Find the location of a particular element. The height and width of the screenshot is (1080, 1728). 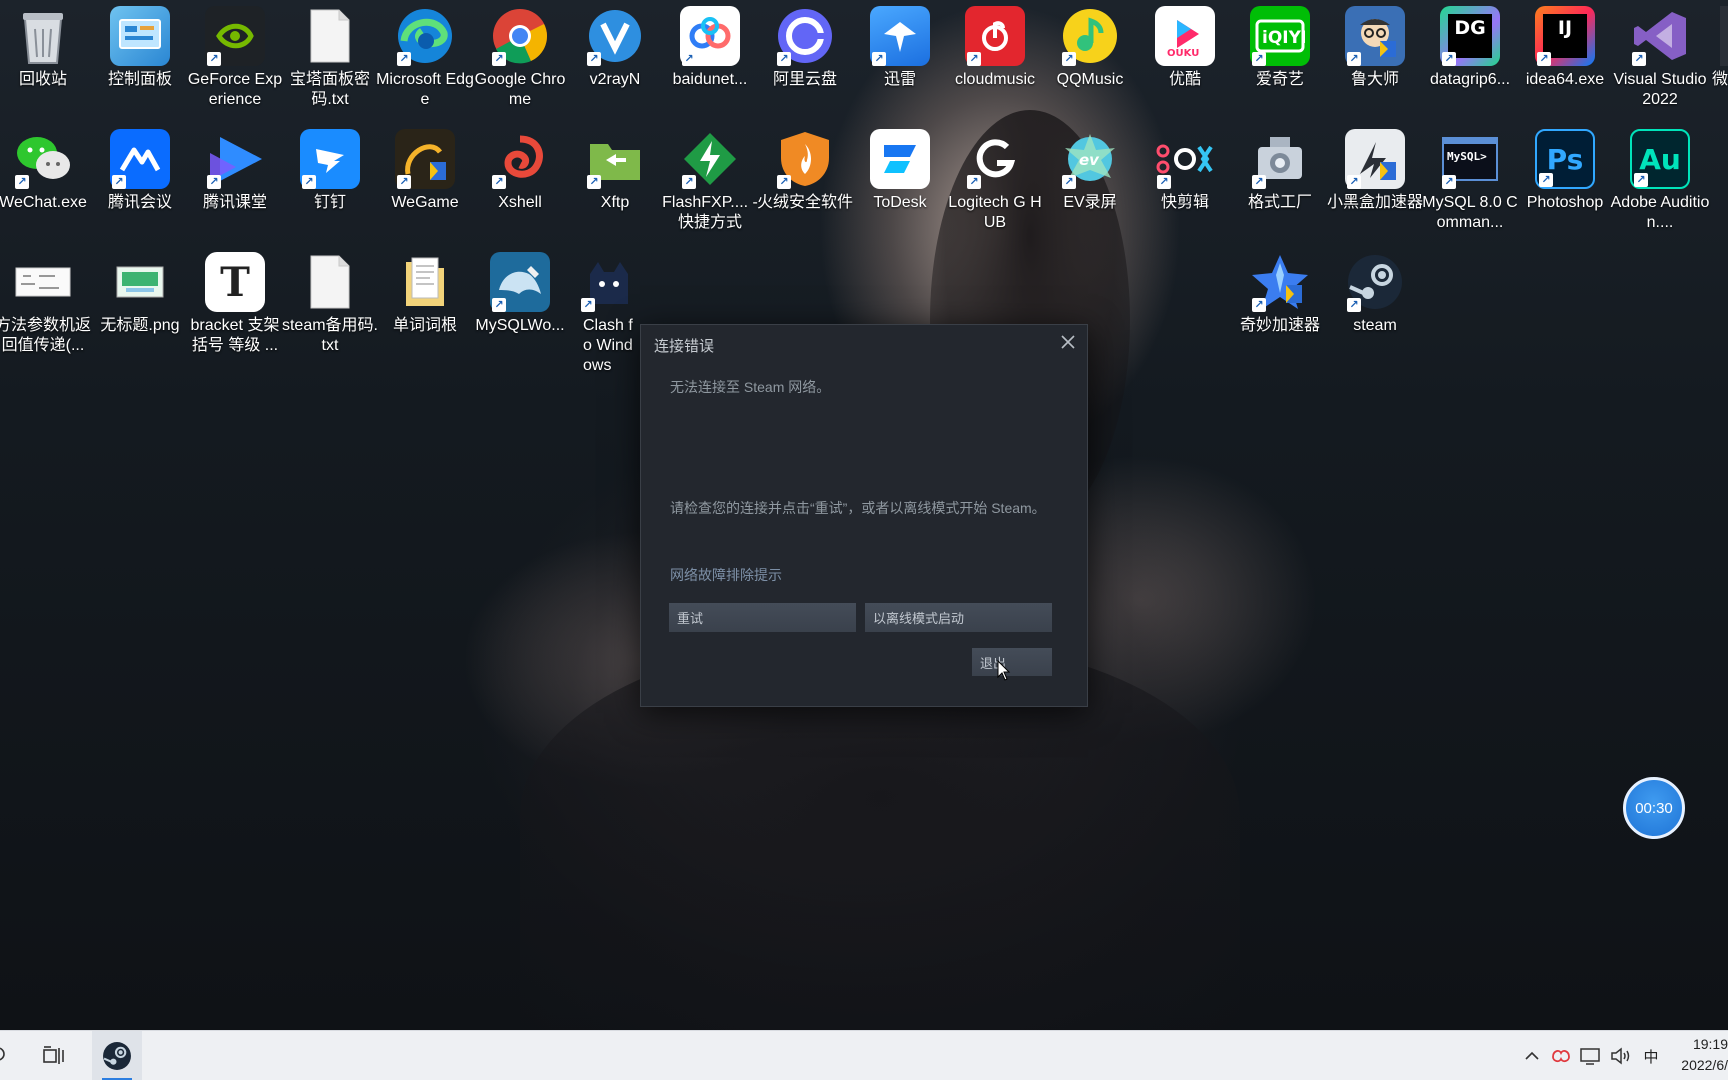

qimiao-icon: ↗ is located at coordinates (1280, 282).